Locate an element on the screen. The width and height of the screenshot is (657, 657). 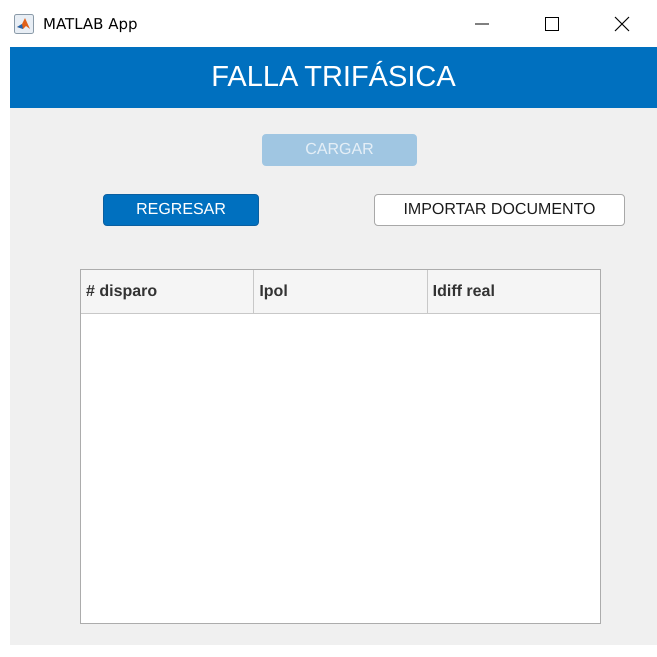
app-logo-icon is located at coordinates (24, 24).